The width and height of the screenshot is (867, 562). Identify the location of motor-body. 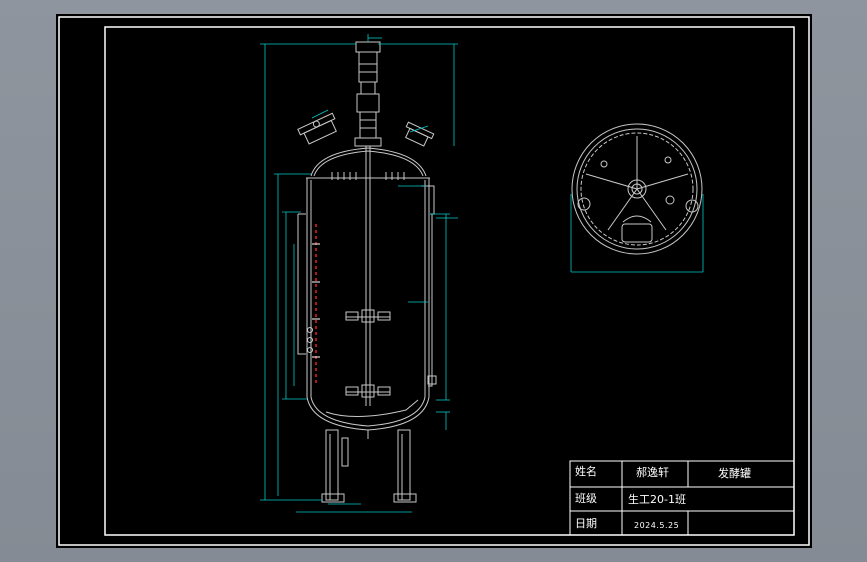
(368, 67).